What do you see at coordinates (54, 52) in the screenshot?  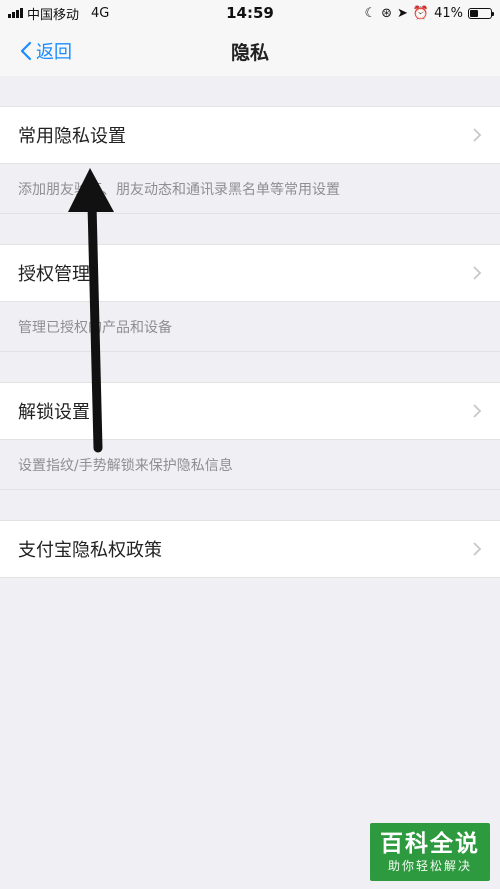 I see `back-label: 返回` at bounding box center [54, 52].